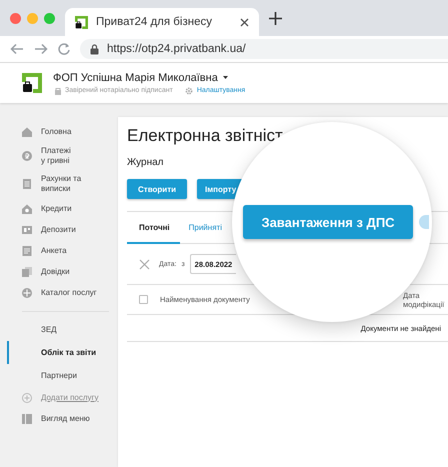 The height and width of the screenshot is (467, 448). I want to click on sidebar-item: Довідки, so click(59, 271).